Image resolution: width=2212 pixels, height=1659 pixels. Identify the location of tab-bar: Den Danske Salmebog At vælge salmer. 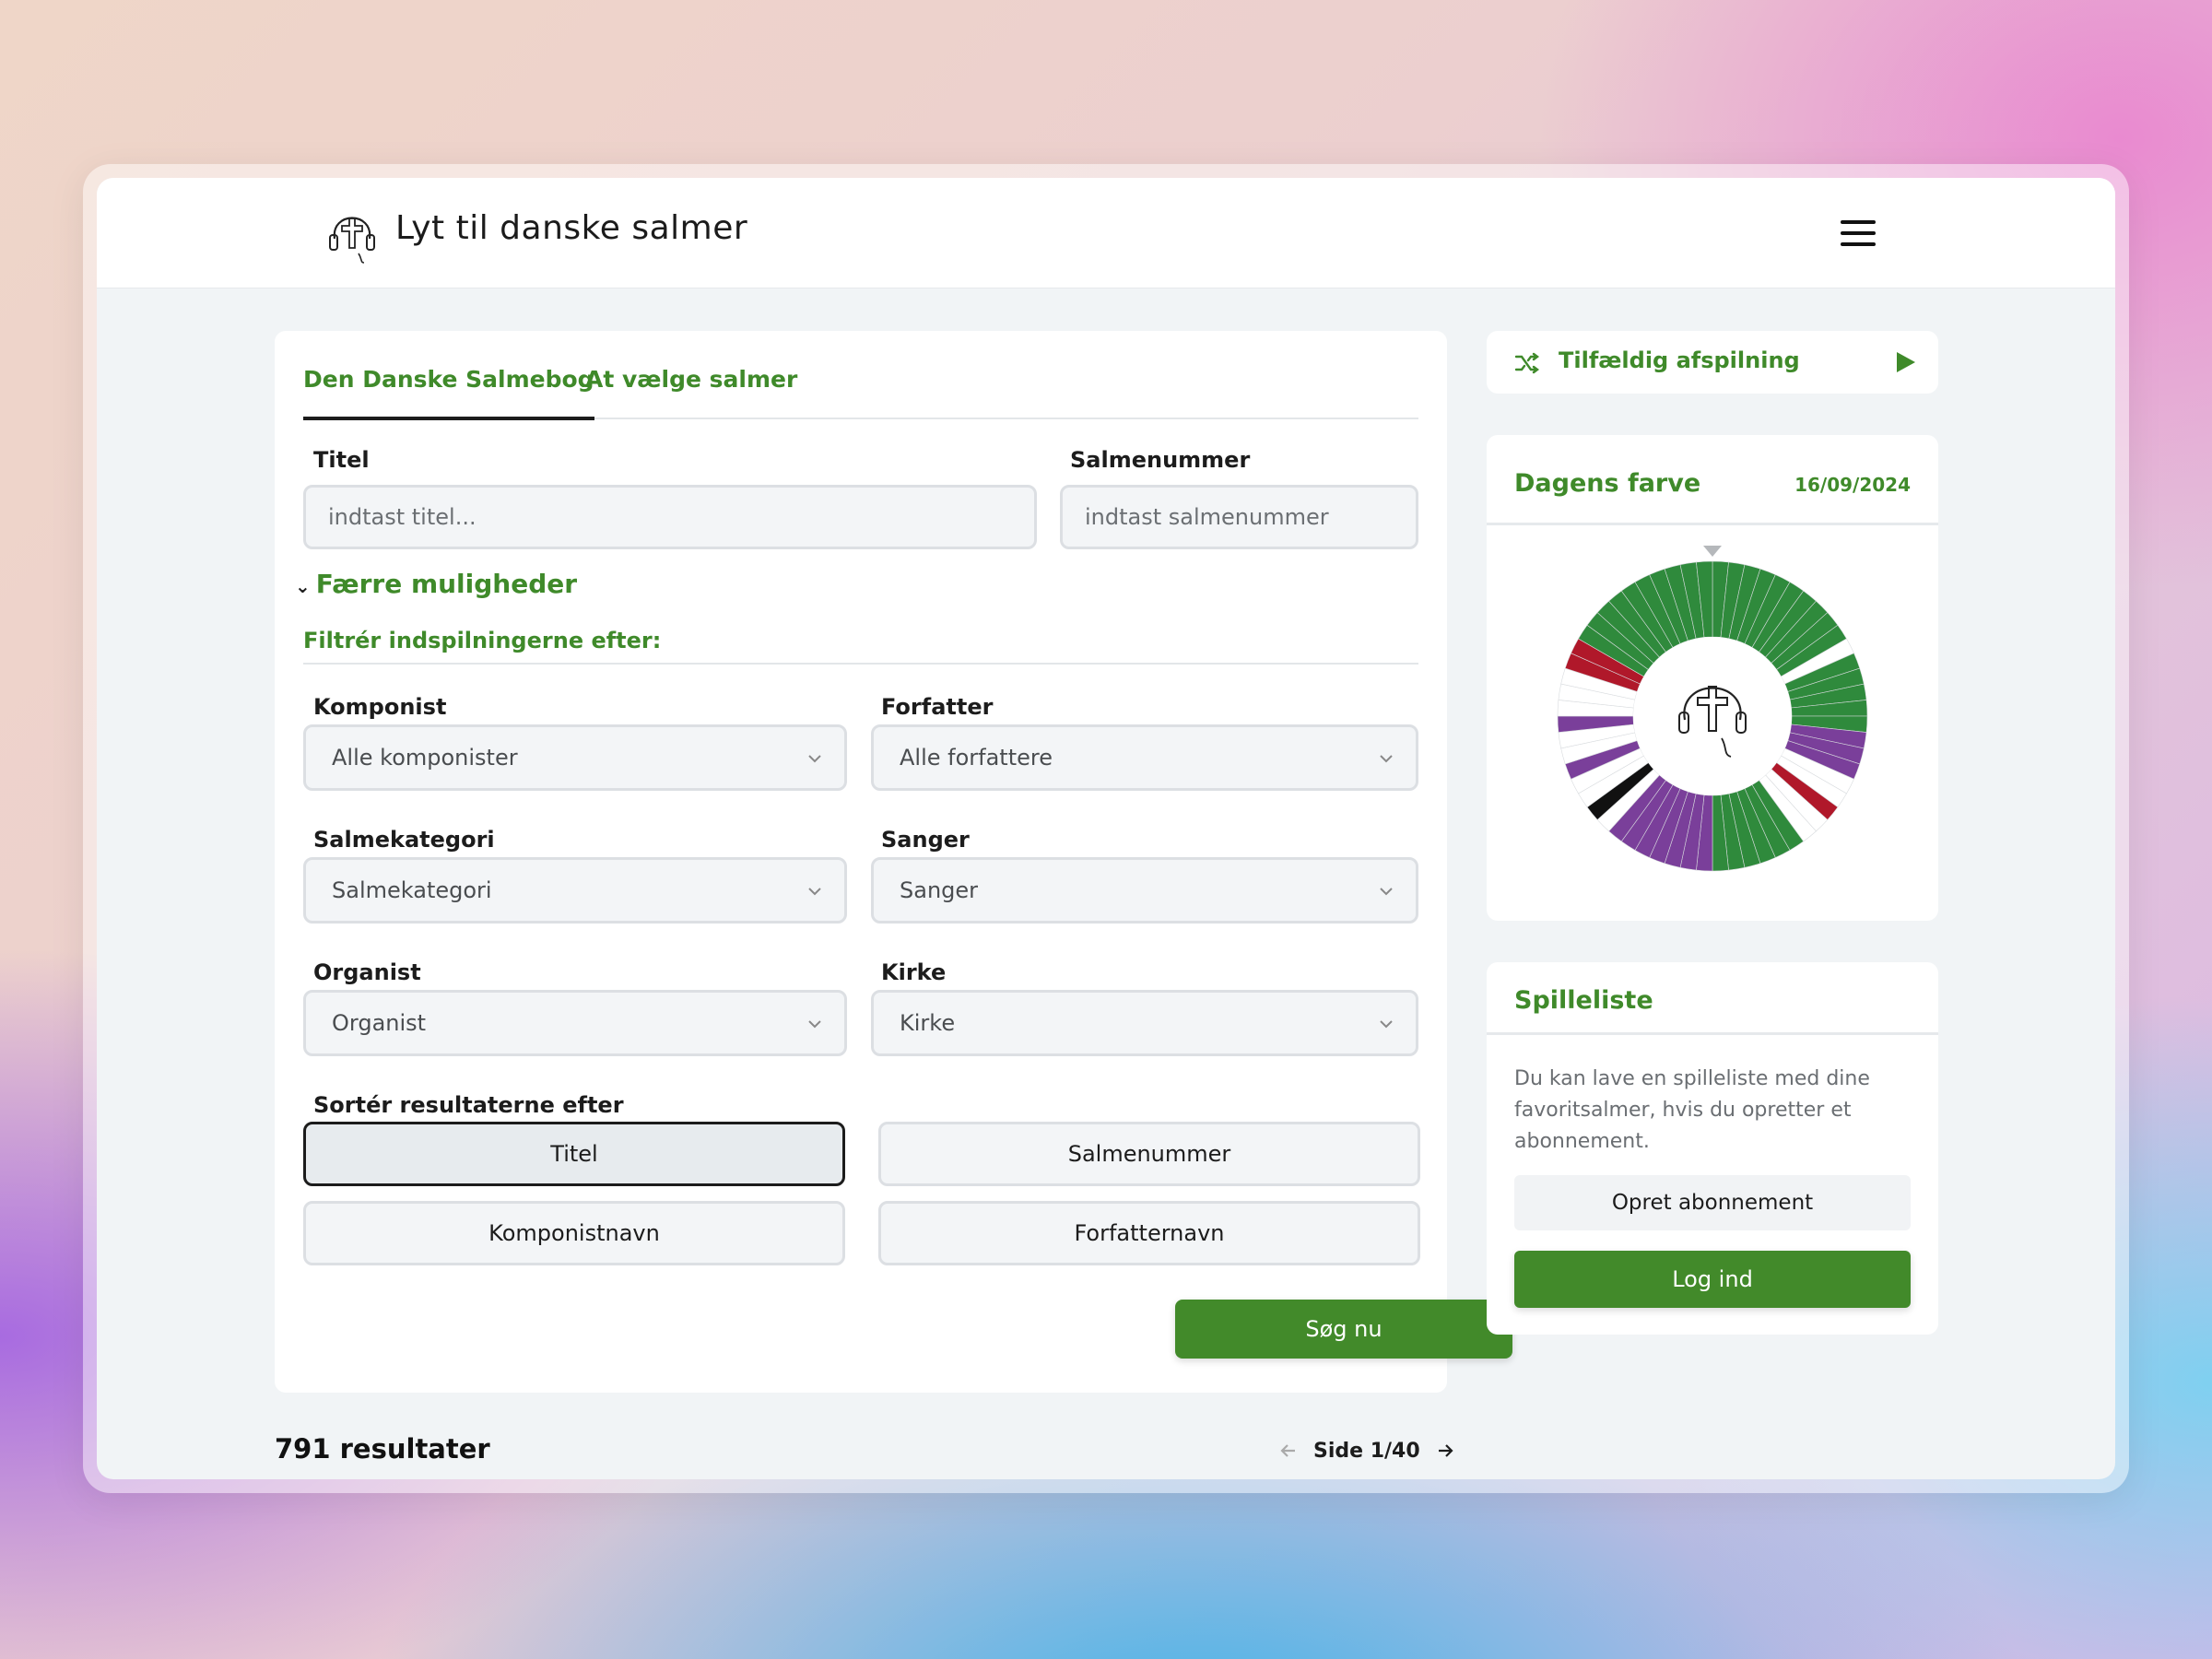
(860, 393).